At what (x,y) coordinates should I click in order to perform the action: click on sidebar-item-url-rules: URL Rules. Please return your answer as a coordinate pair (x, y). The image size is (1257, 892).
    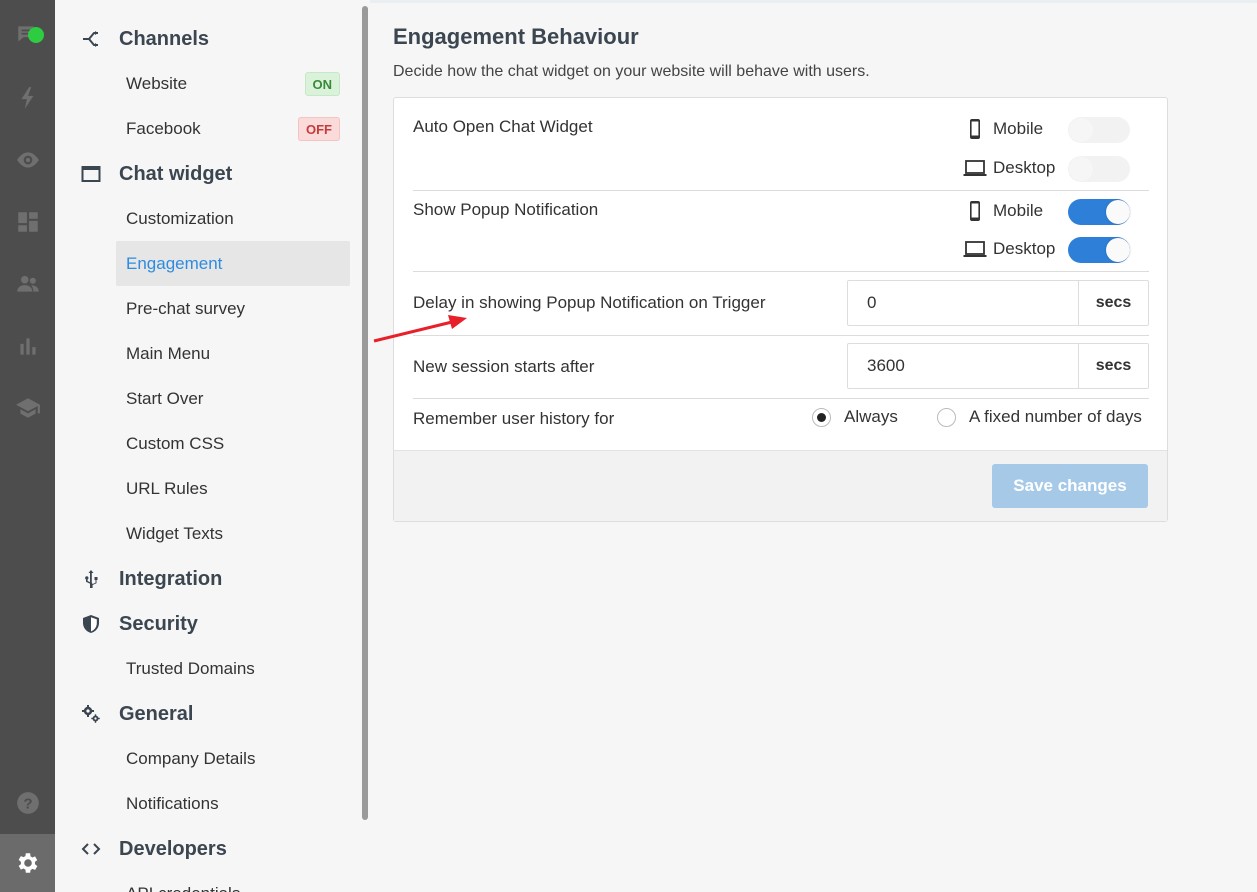
    Looking at the image, I should click on (233, 488).